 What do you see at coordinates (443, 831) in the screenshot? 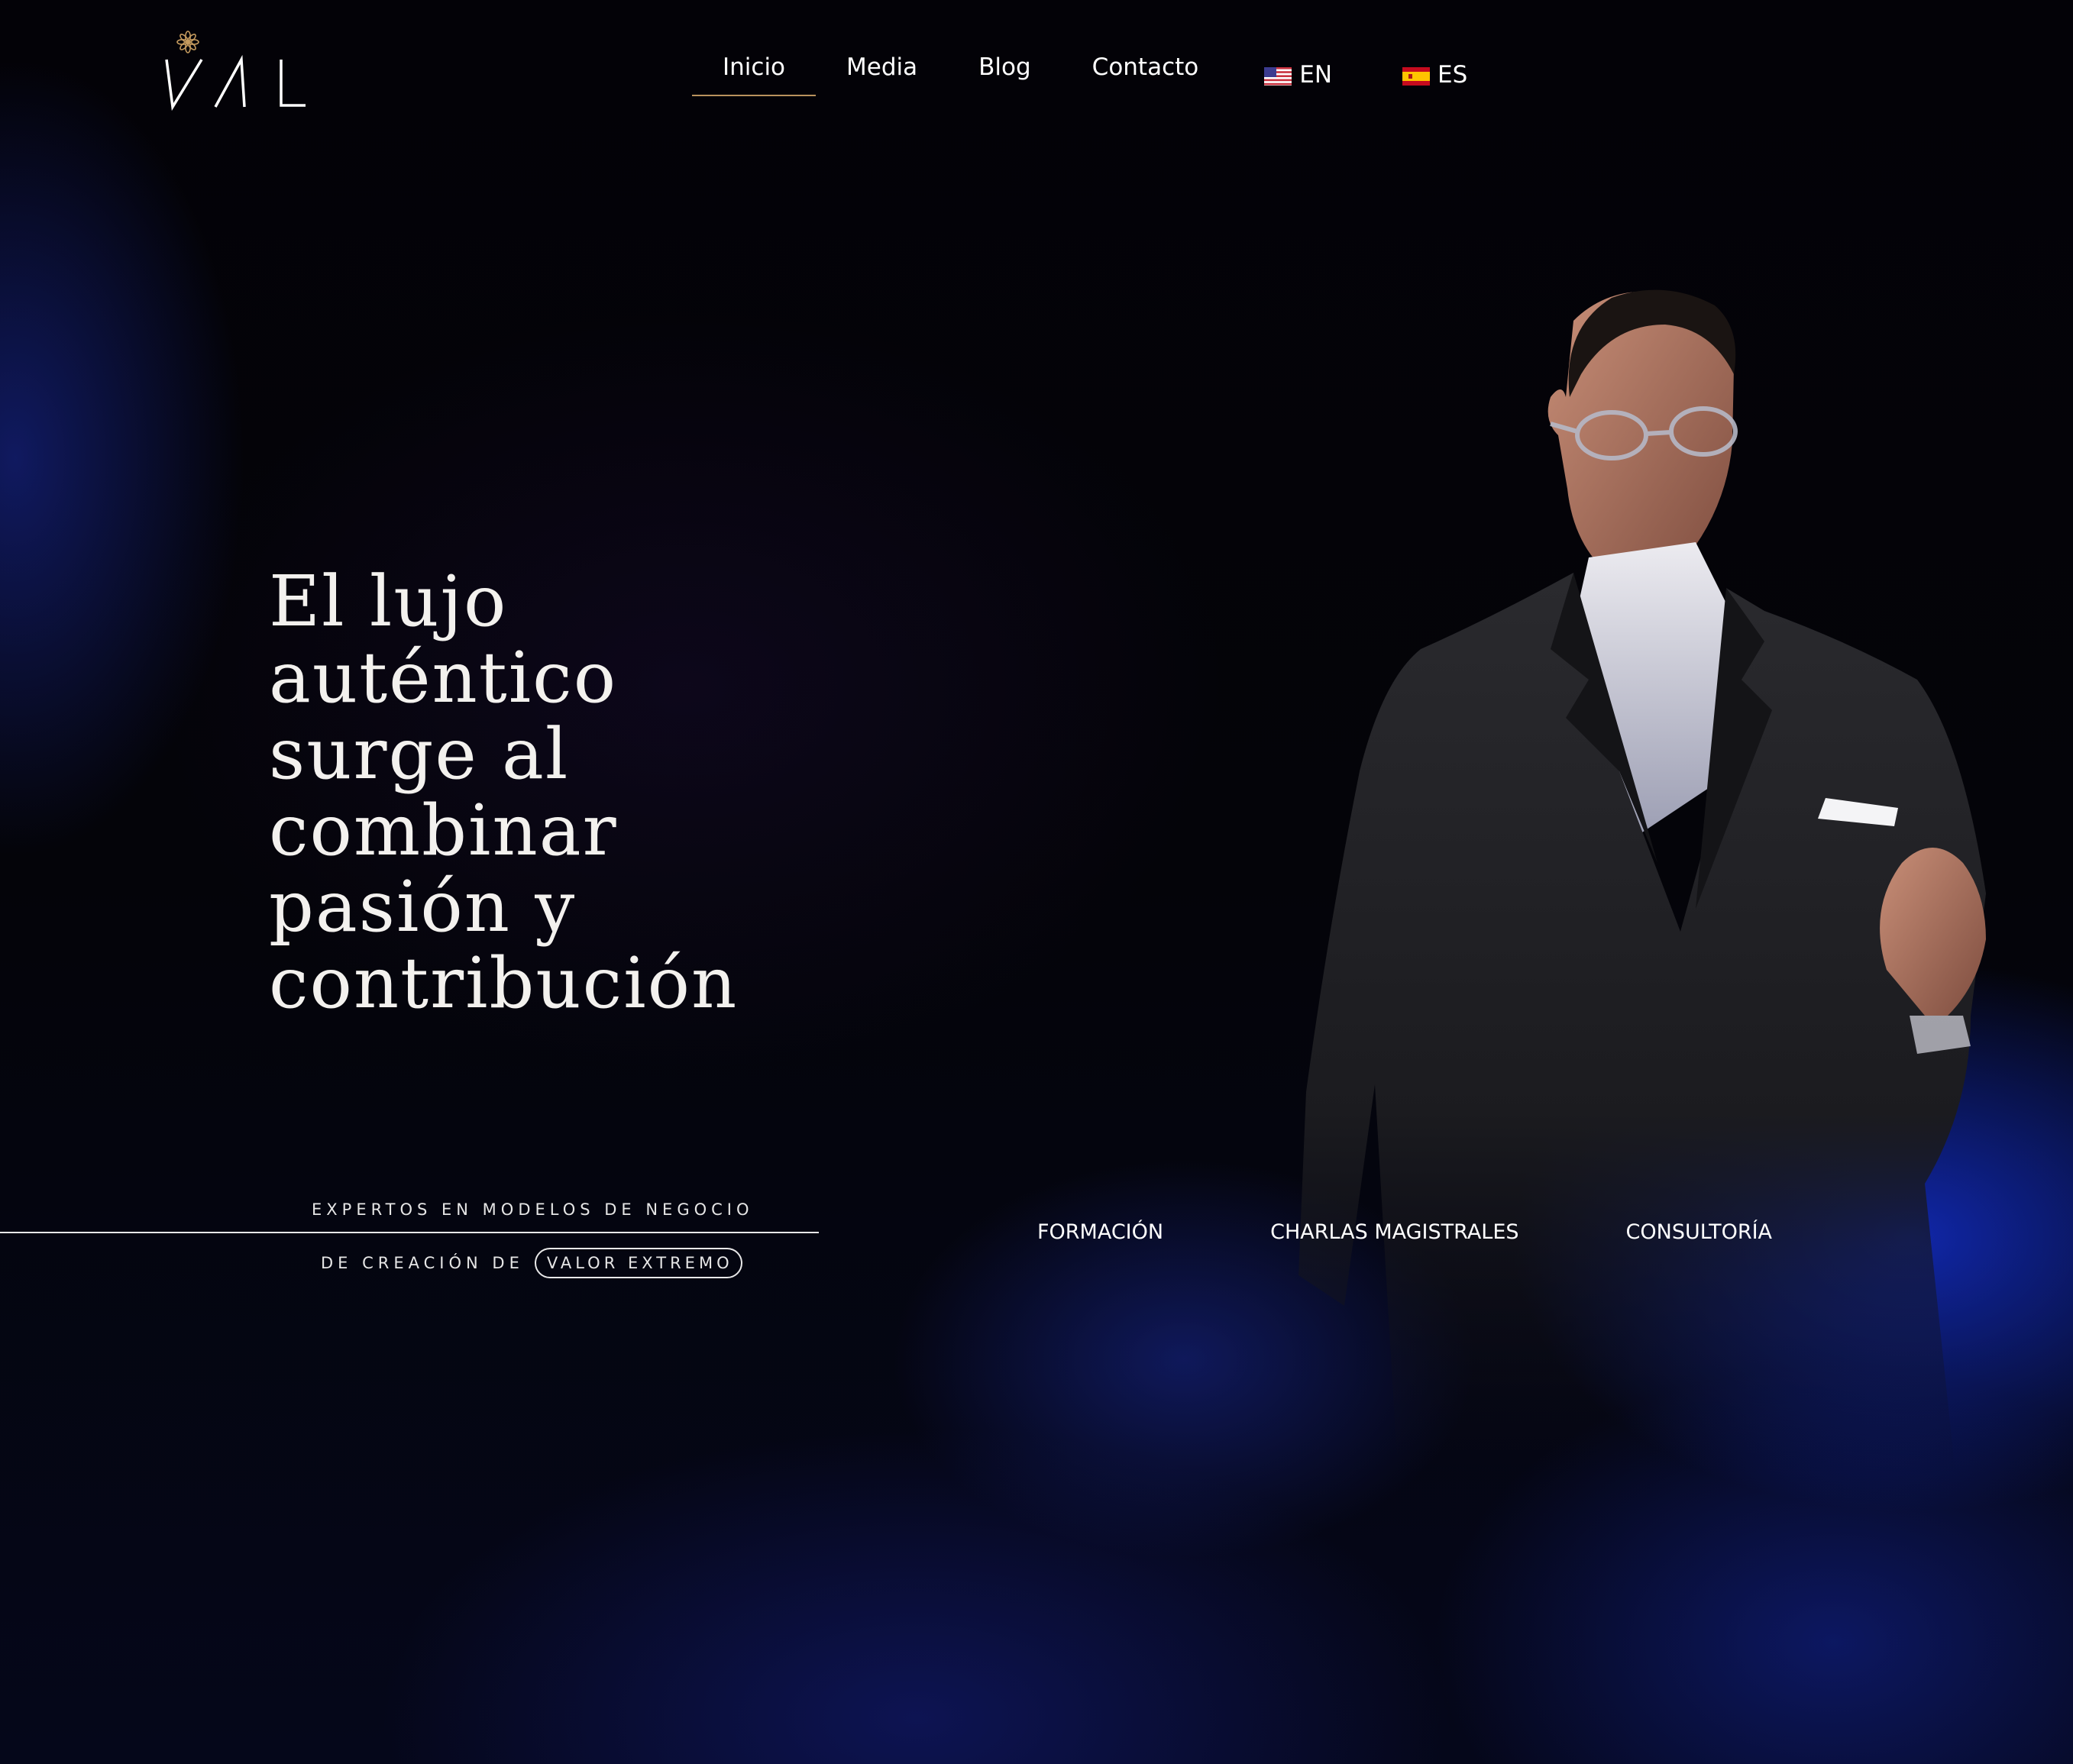
I see `hero-title-line: combinar` at bounding box center [443, 831].